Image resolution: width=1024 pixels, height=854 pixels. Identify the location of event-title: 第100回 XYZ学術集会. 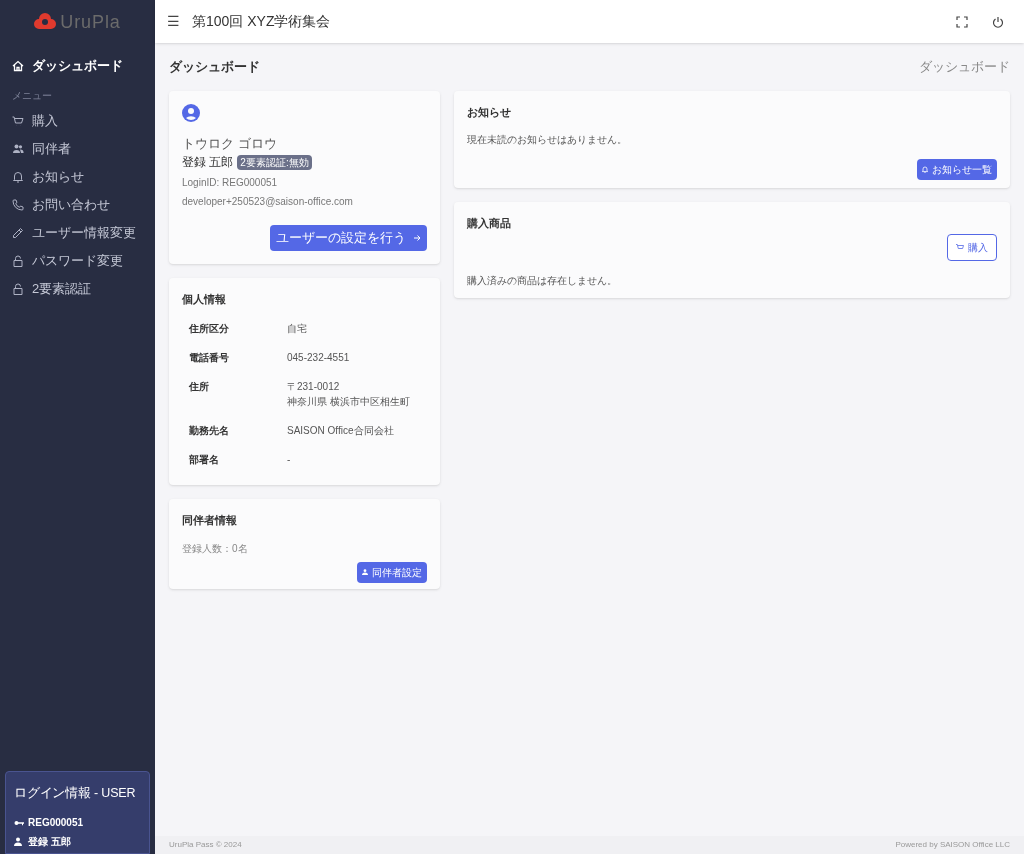
(261, 21).